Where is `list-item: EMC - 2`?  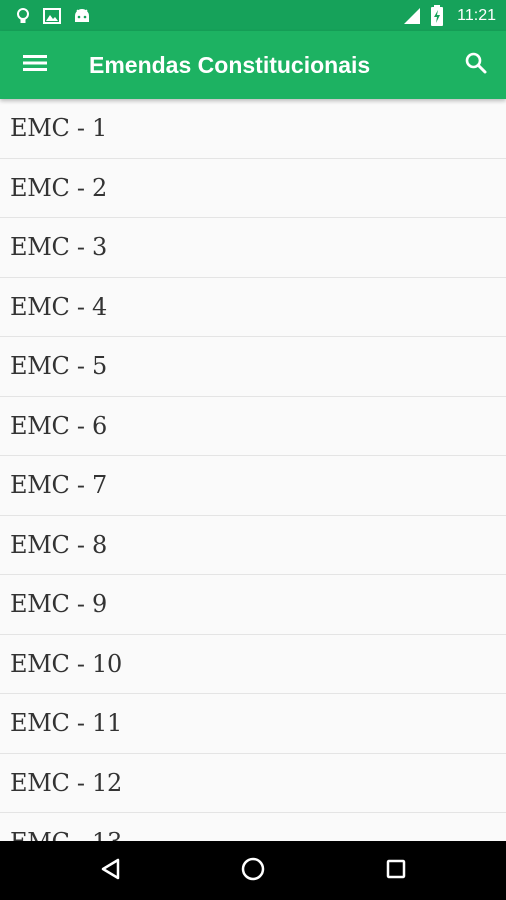 list-item: EMC - 2 is located at coordinates (253, 188).